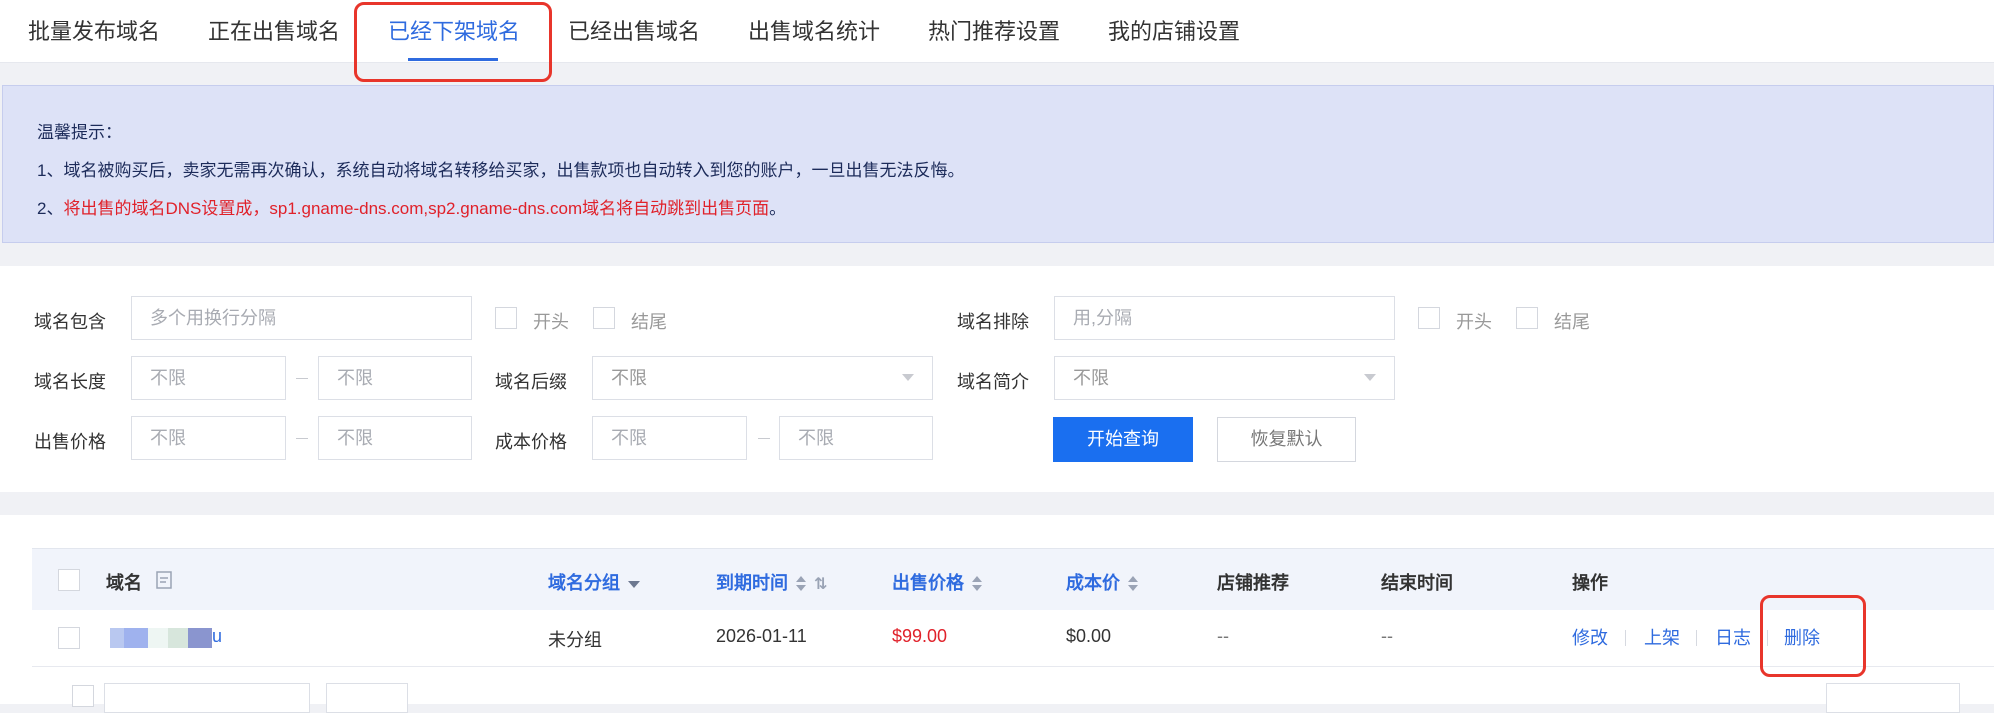  I want to click on cell-expire: 2026-01-11, so click(761, 636).